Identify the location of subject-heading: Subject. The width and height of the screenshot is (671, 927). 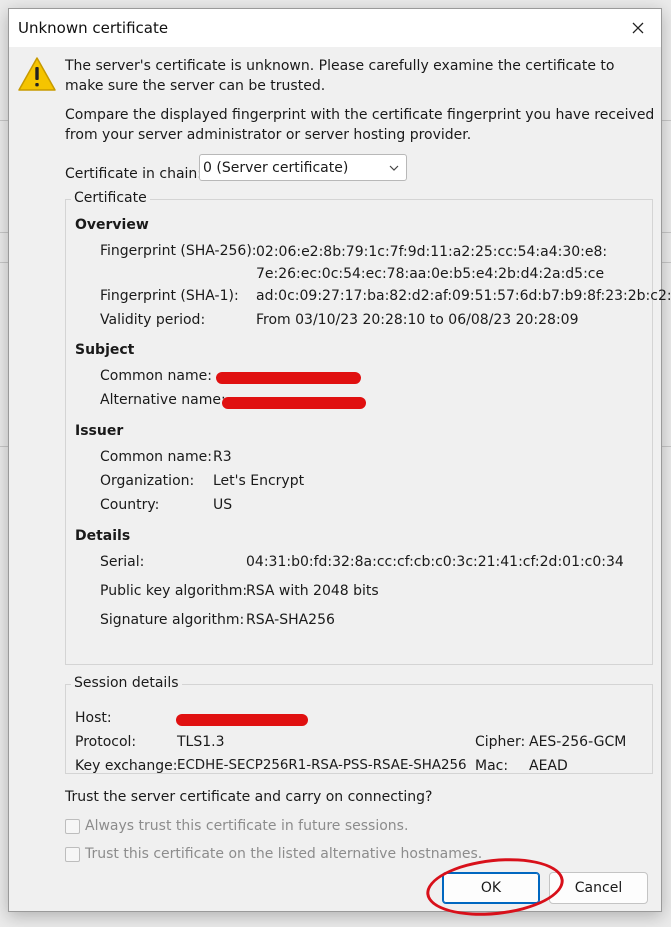
(105, 350).